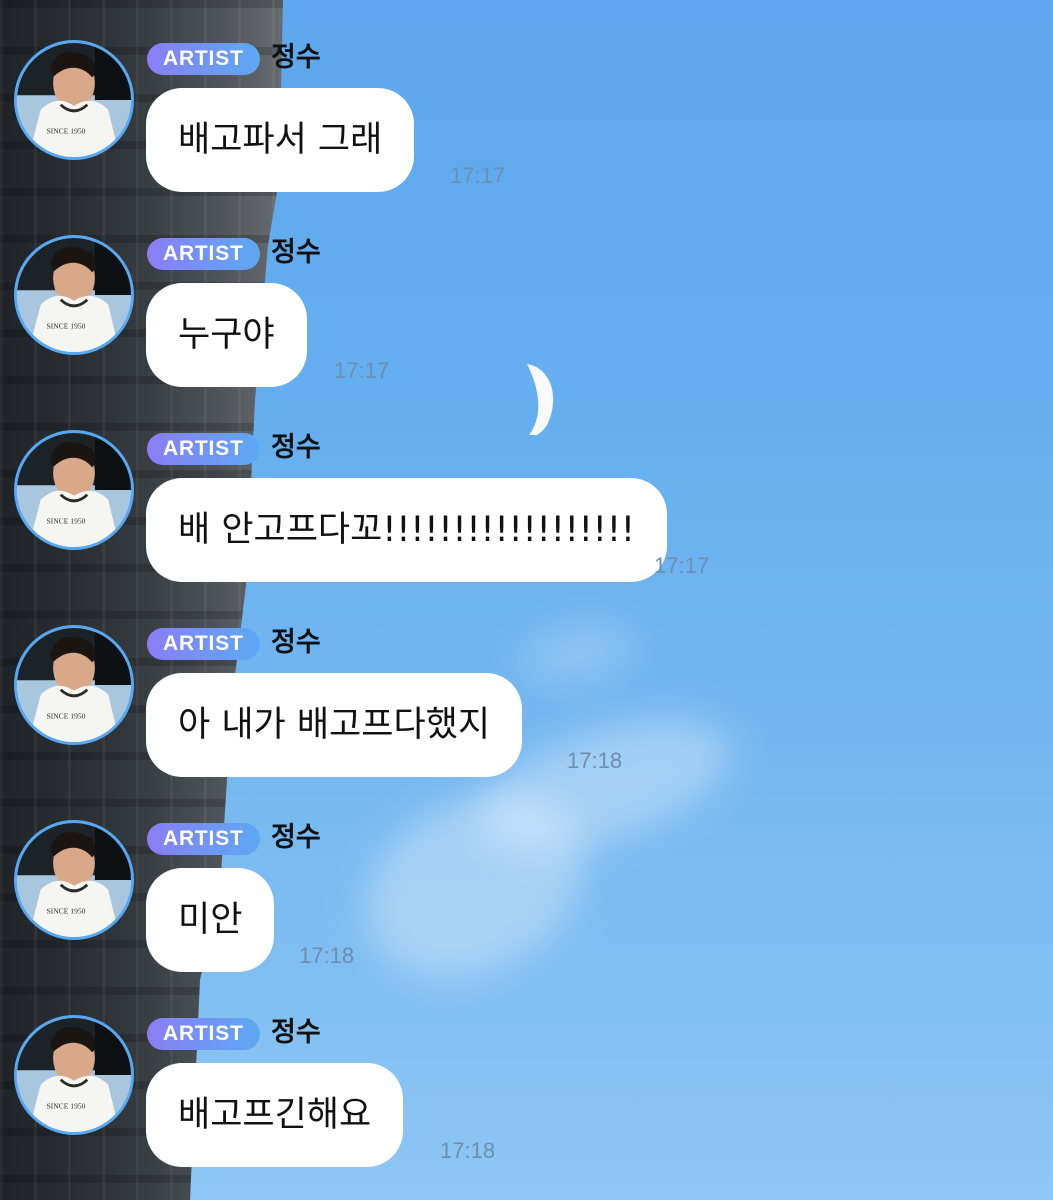  Describe the element at coordinates (526, 311) in the screenshot. I see `chat-message: SINCE 1950 ARTIST 정수 누구야 17:17` at that location.